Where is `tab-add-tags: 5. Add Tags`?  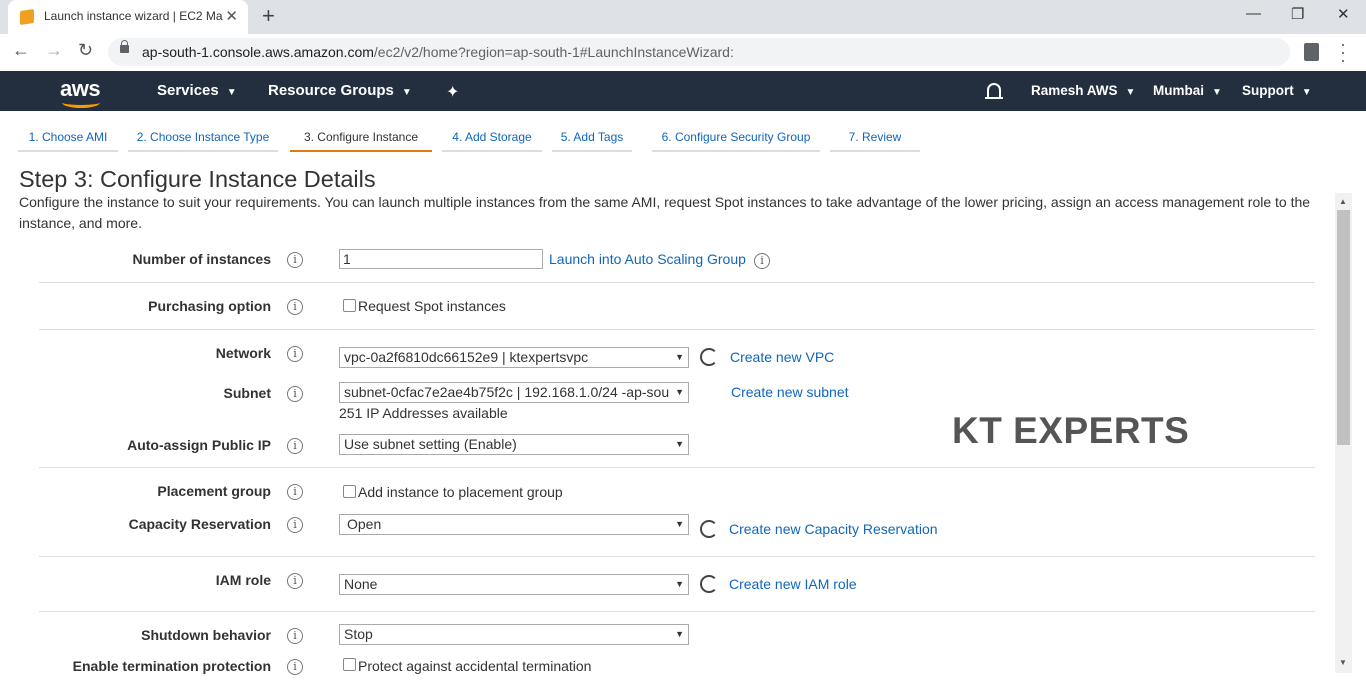 tab-add-tags: 5. Add Tags is located at coordinates (592, 137).